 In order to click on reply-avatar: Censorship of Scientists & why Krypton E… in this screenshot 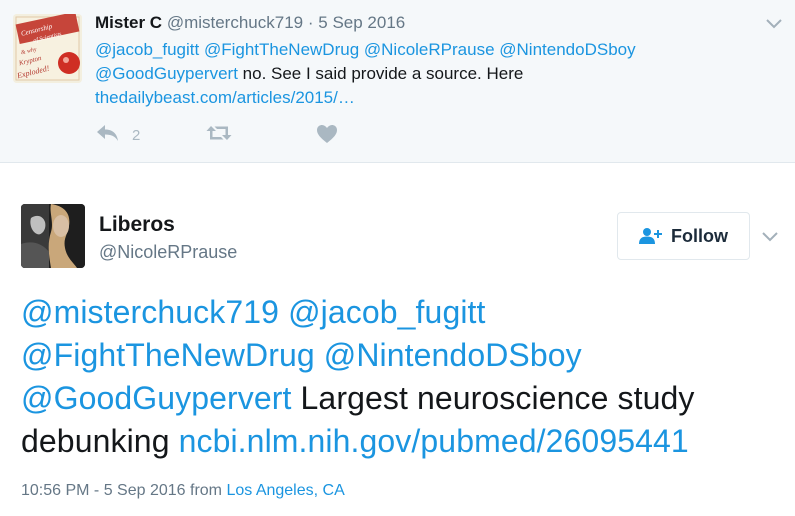, I will do `click(47, 48)`.